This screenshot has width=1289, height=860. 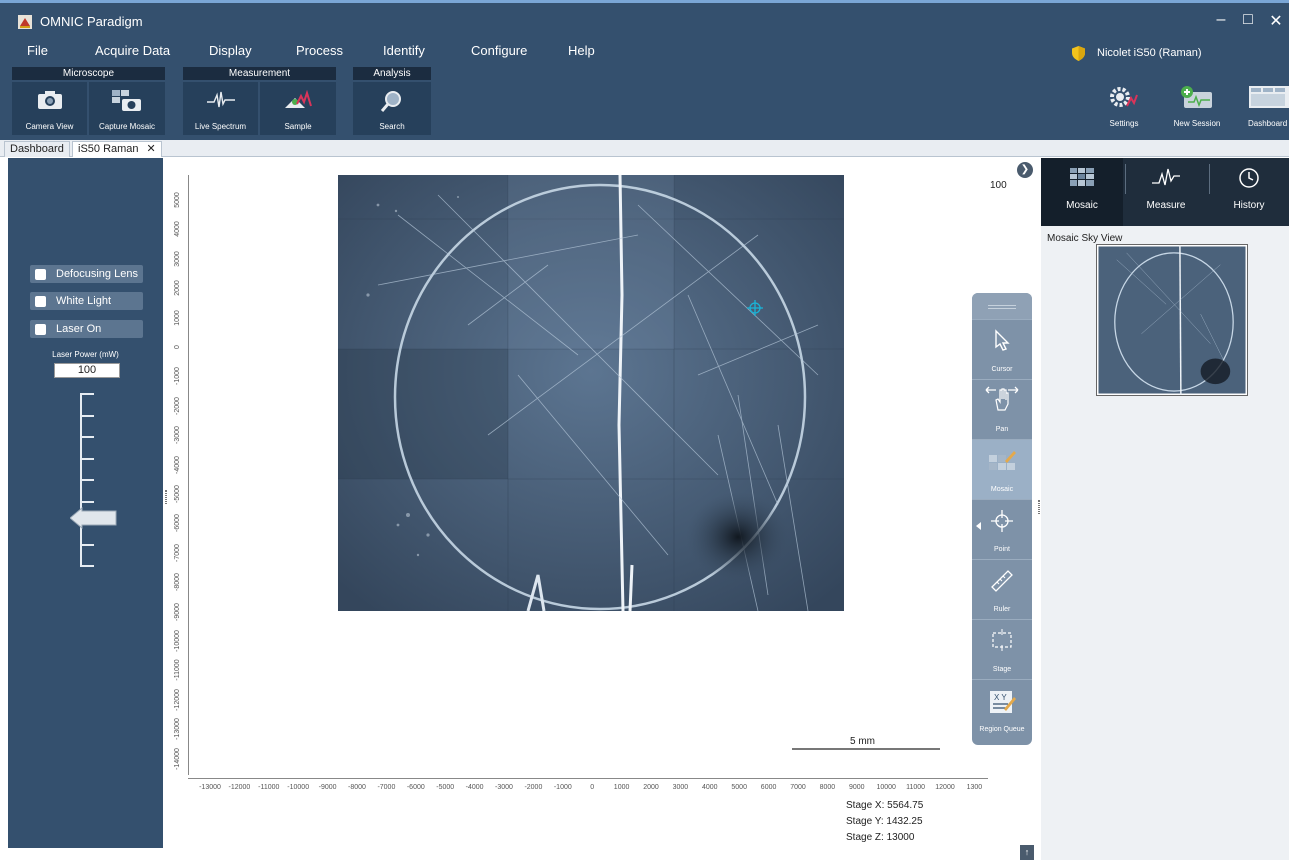 I want to click on tab-history: History, so click(x=1249, y=192).